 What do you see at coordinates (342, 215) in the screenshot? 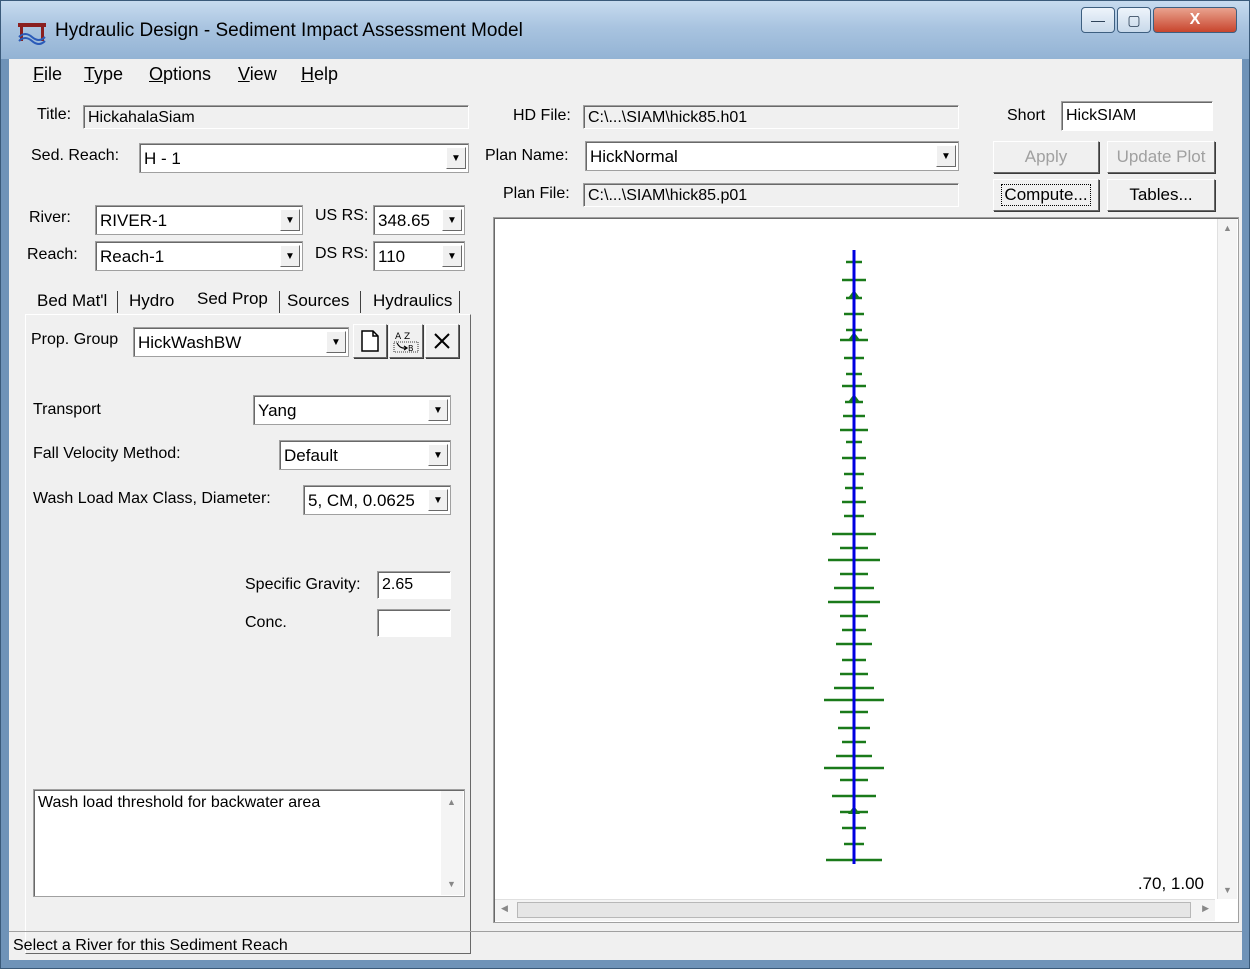
I see `us-rs-label: US RS:` at bounding box center [342, 215].